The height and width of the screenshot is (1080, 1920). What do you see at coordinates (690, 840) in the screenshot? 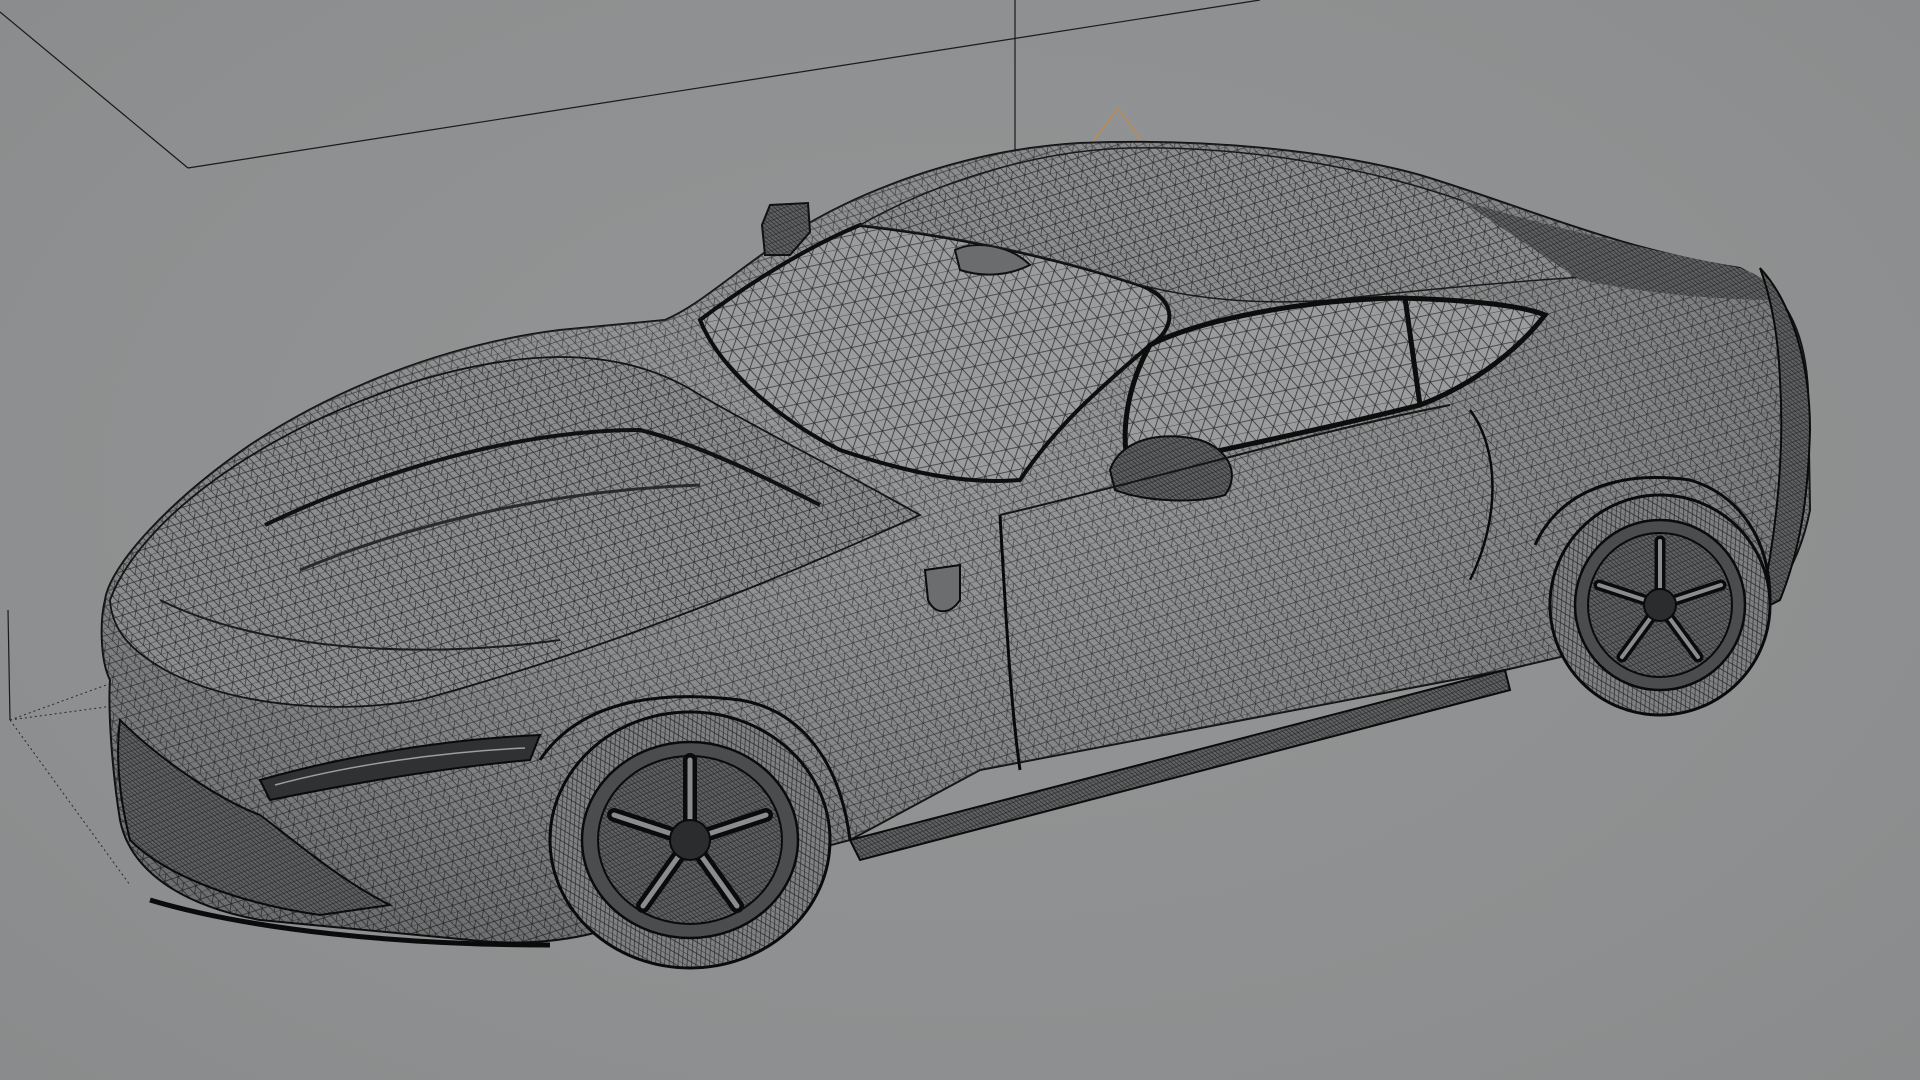
I see `front-wheel` at bounding box center [690, 840].